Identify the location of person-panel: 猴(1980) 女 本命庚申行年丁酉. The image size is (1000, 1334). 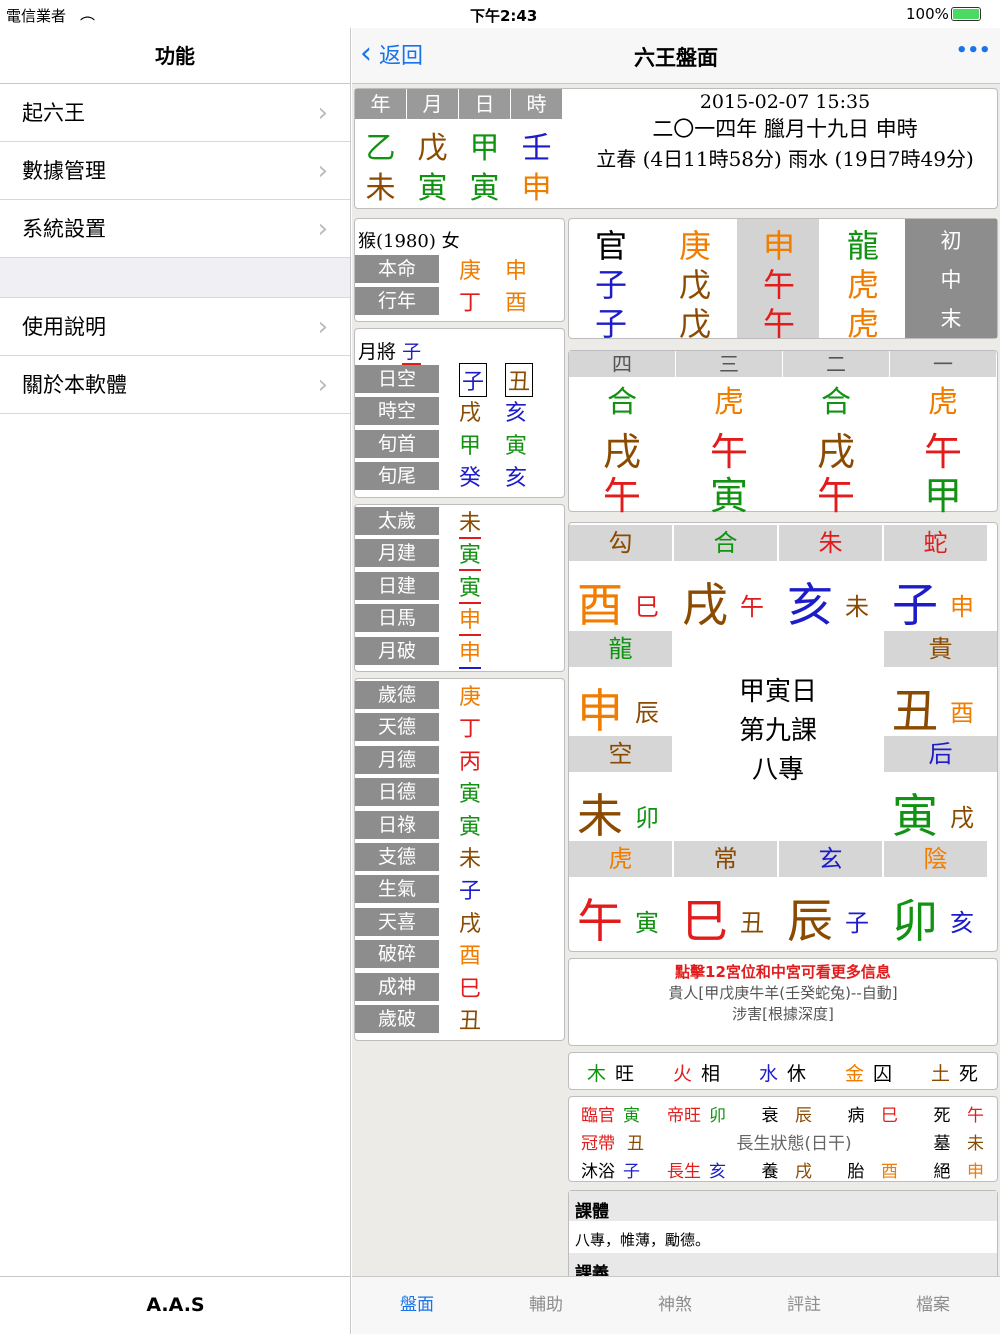
(459, 270).